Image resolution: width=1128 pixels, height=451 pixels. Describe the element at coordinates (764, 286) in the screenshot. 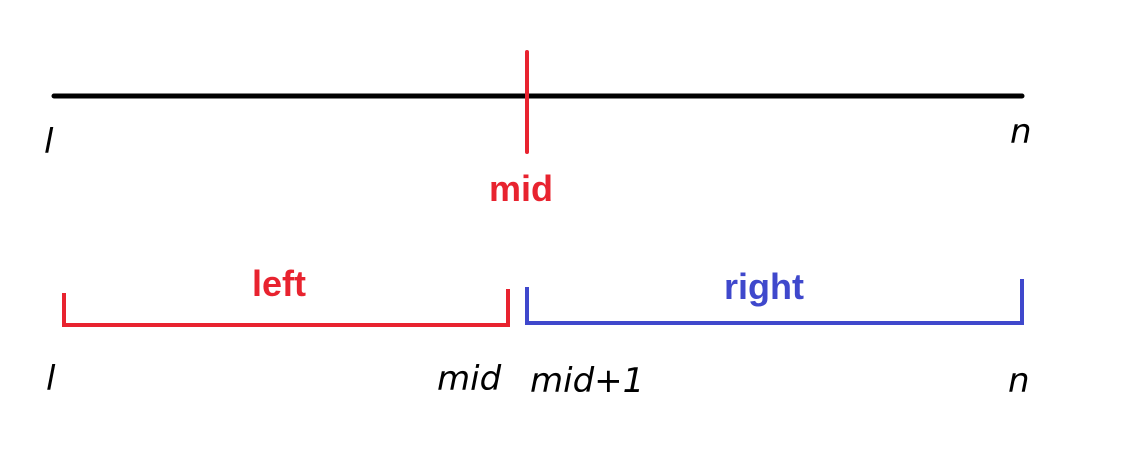

I see `right-segment-label: right` at that location.